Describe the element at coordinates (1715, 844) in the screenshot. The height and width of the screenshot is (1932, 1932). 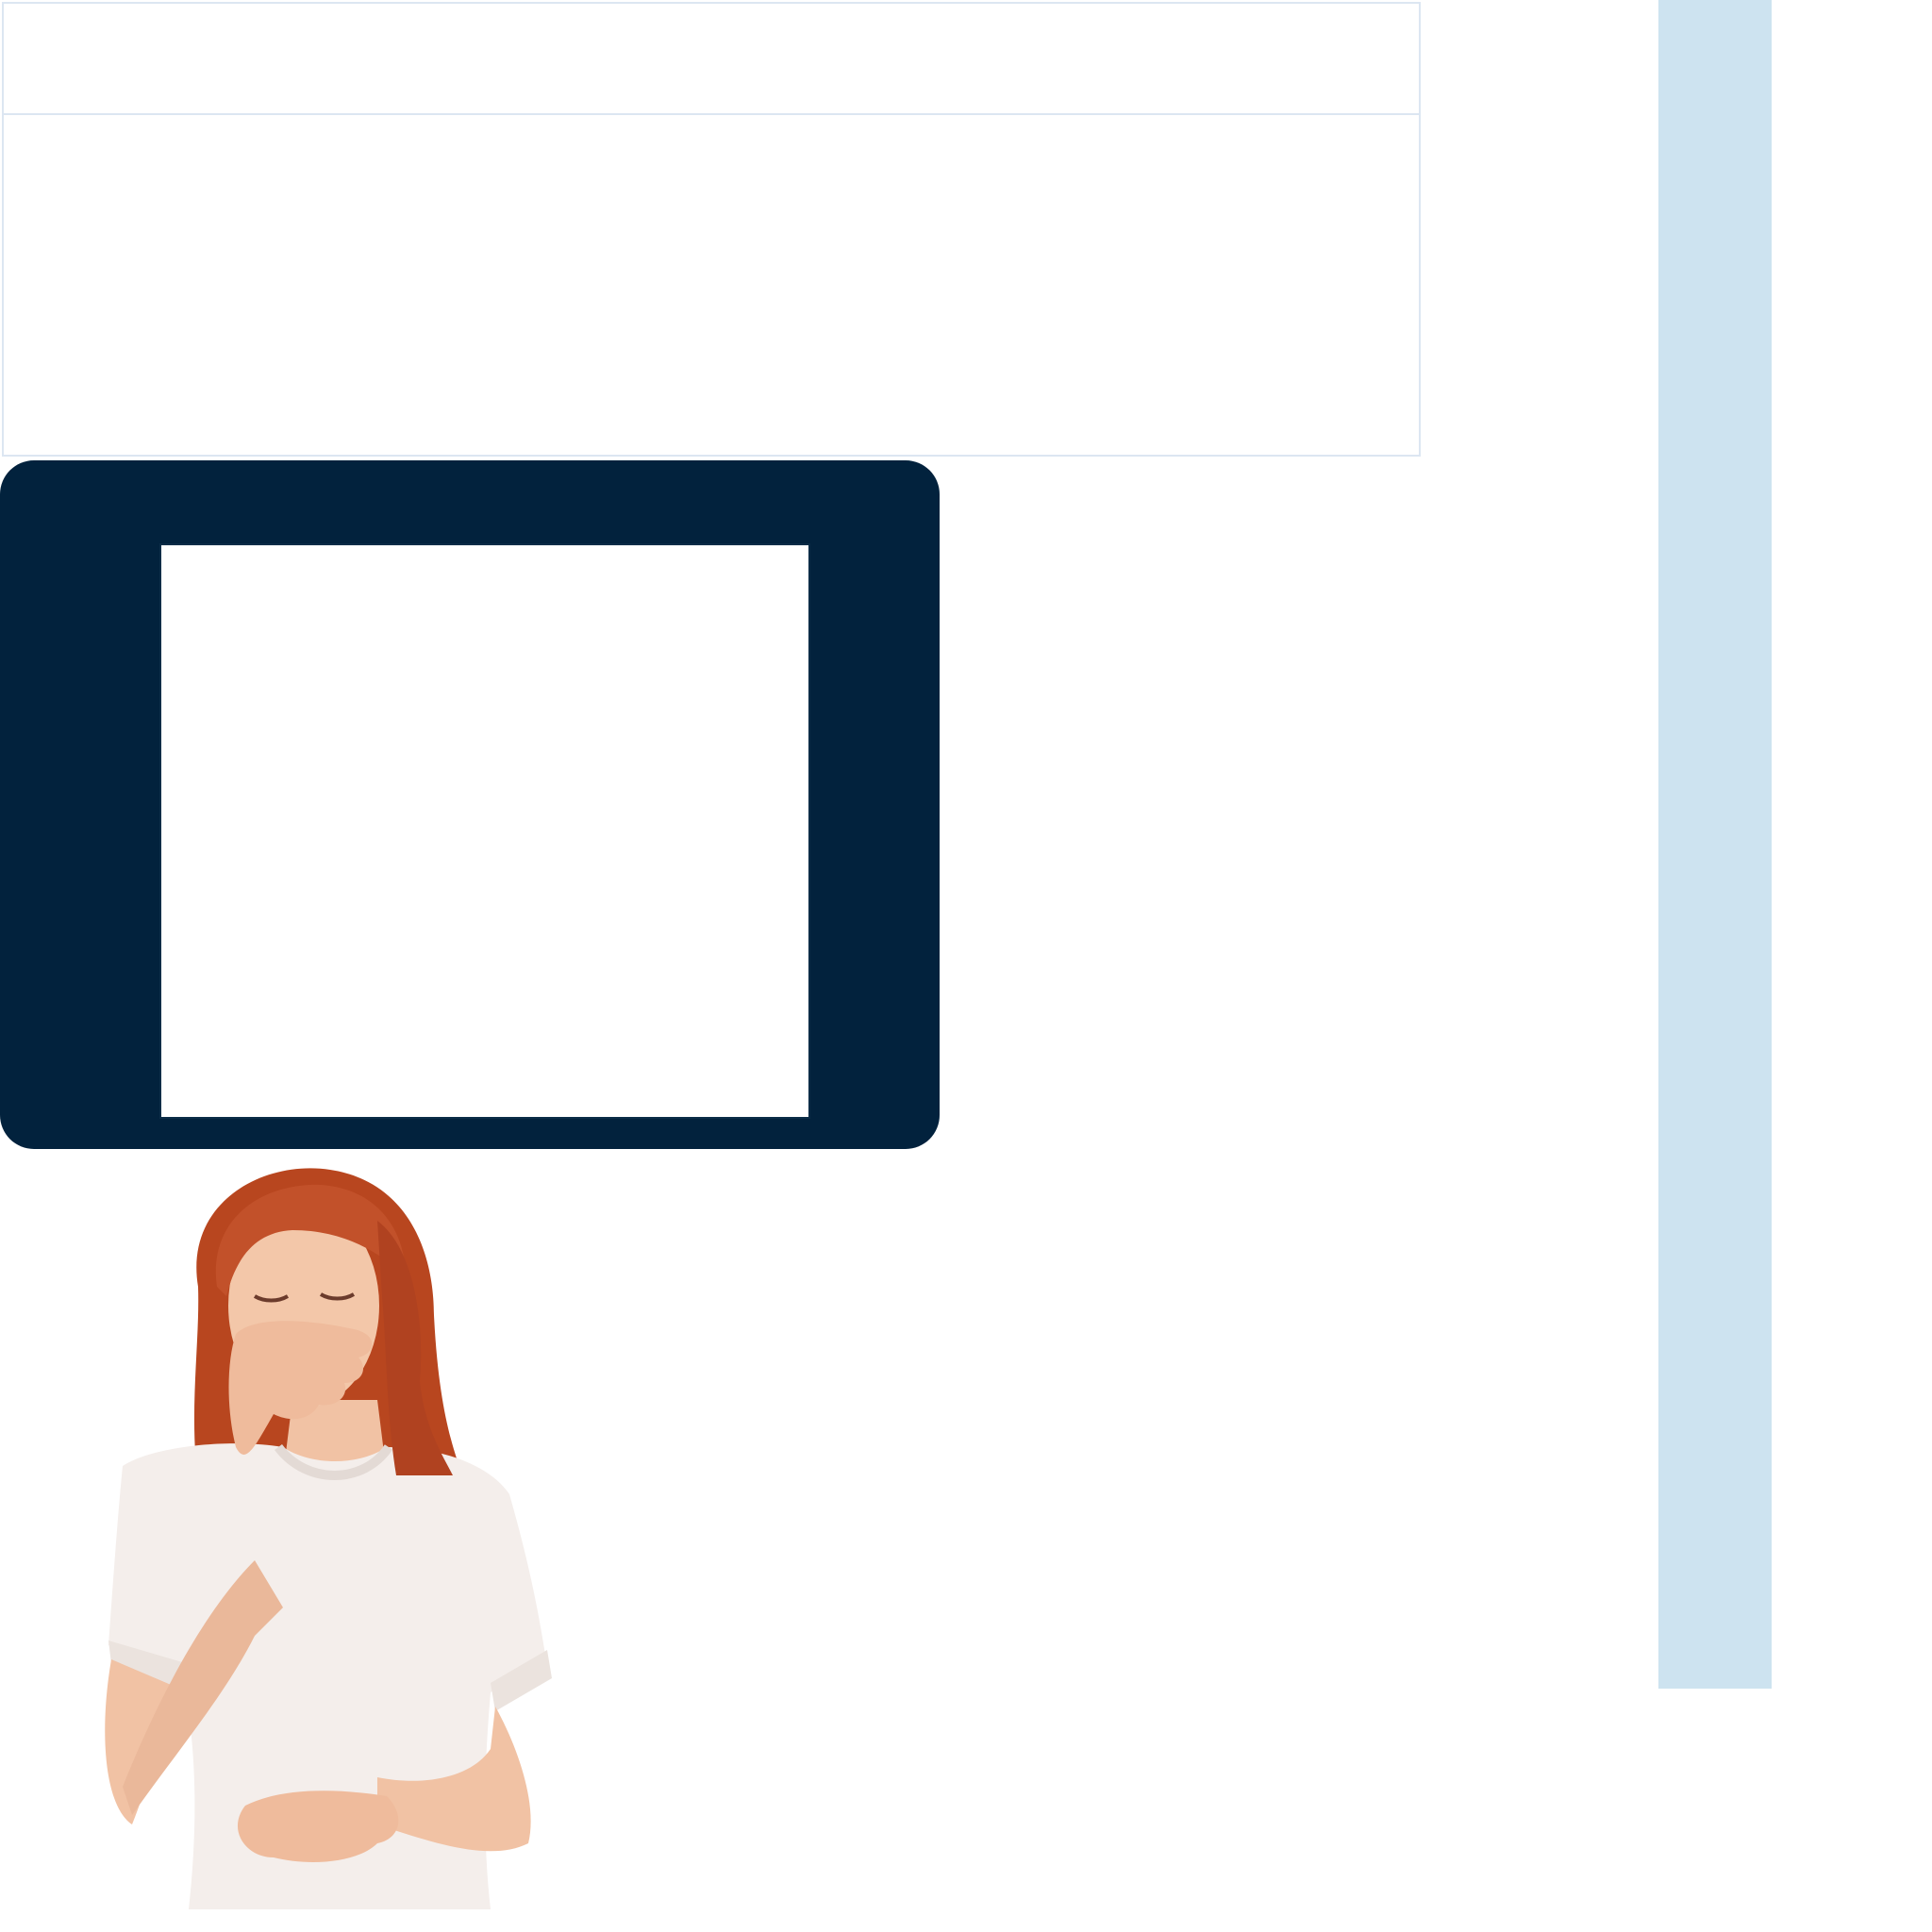
I see `side-bar` at that location.